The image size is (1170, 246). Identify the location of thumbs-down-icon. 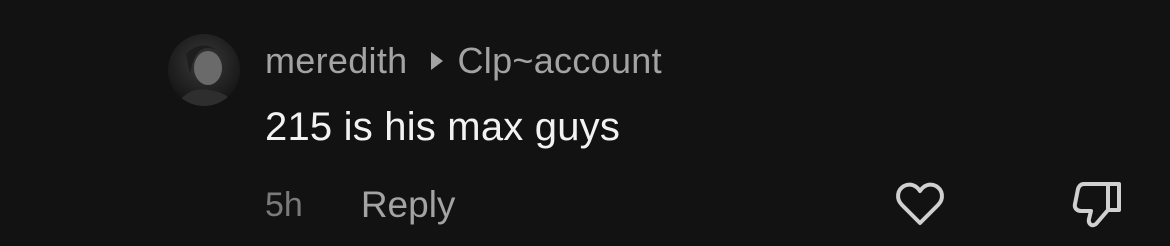
(1096, 205).